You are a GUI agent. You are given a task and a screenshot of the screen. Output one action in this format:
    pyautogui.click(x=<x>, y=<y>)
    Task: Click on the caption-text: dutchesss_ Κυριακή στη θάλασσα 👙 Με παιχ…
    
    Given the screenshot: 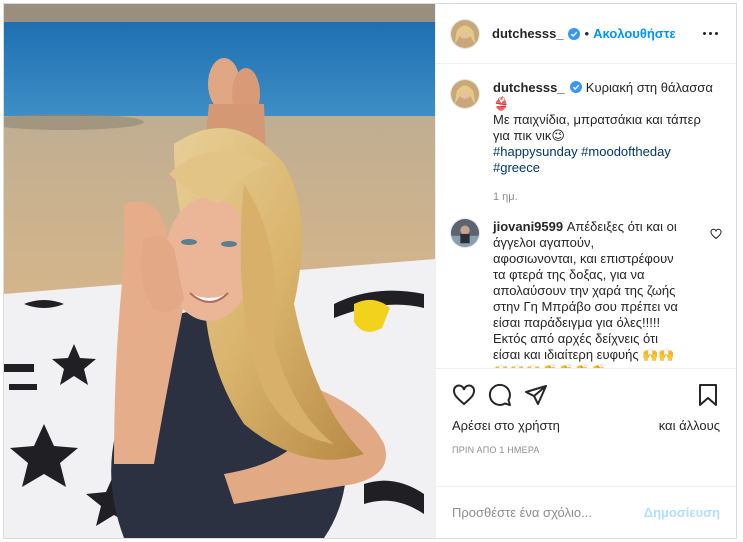 What is the action you would take?
    pyautogui.click(x=607, y=142)
    